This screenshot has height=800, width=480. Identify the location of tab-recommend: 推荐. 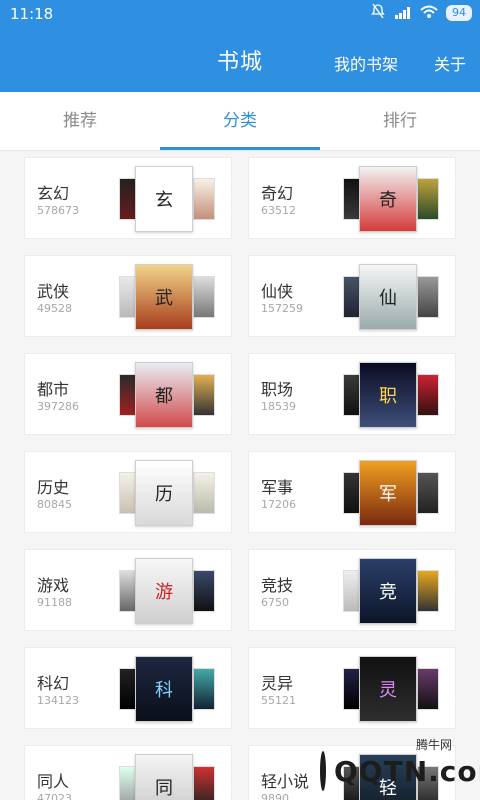
(80, 121).